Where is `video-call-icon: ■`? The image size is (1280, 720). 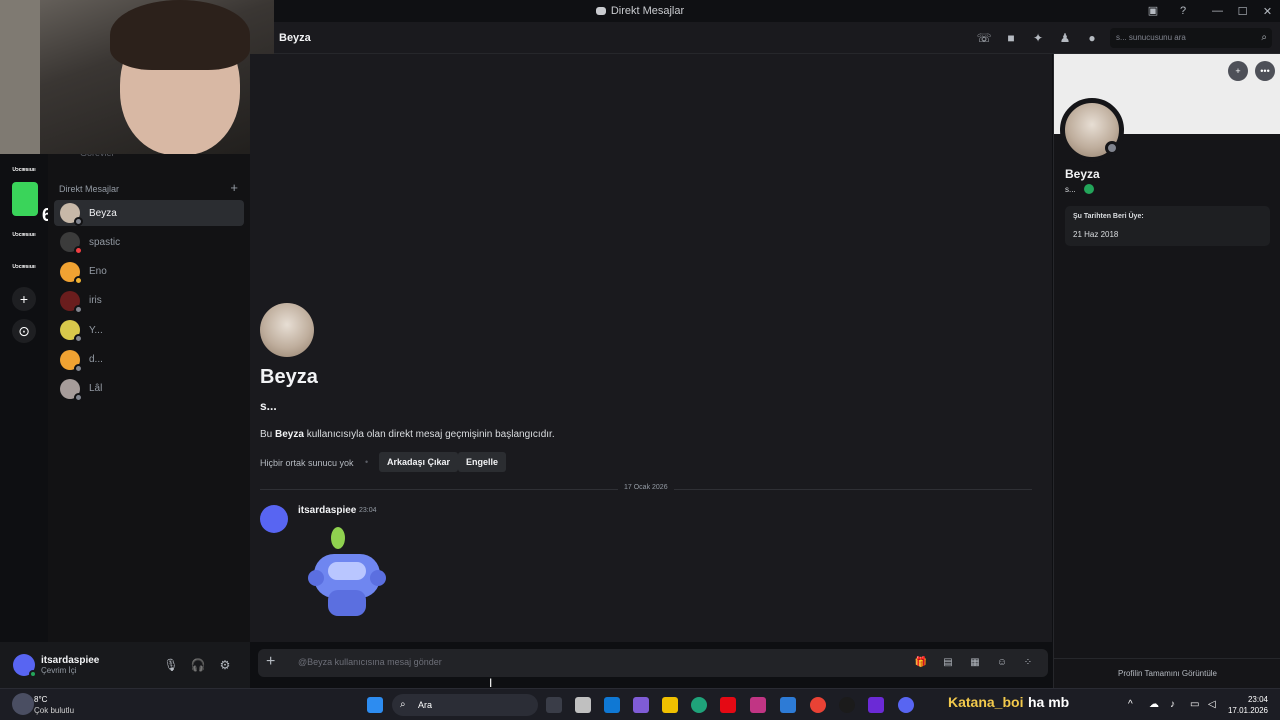 video-call-icon: ■ is located at coordinates (1011, 38).